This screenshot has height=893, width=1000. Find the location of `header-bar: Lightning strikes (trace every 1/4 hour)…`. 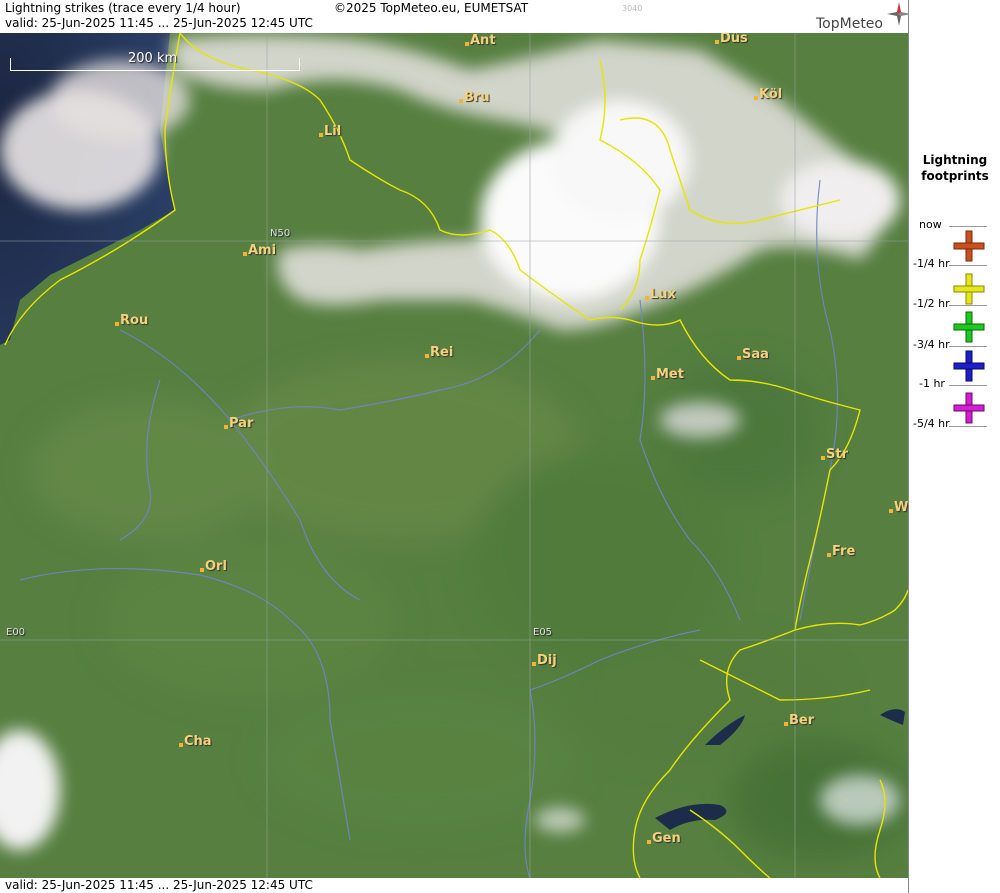

header-bar: Lightning strikes (trace every 1/4 hour)… is located at coordinates (455, 16).